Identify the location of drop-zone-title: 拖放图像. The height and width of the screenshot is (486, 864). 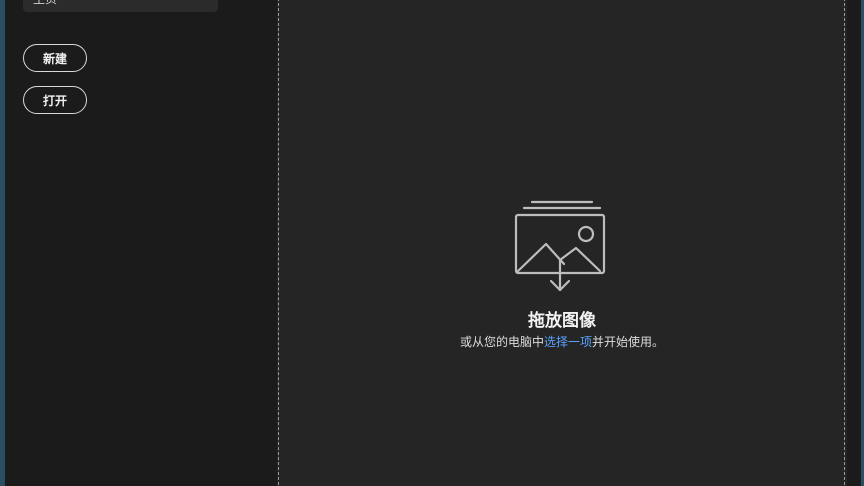
(562, 321).